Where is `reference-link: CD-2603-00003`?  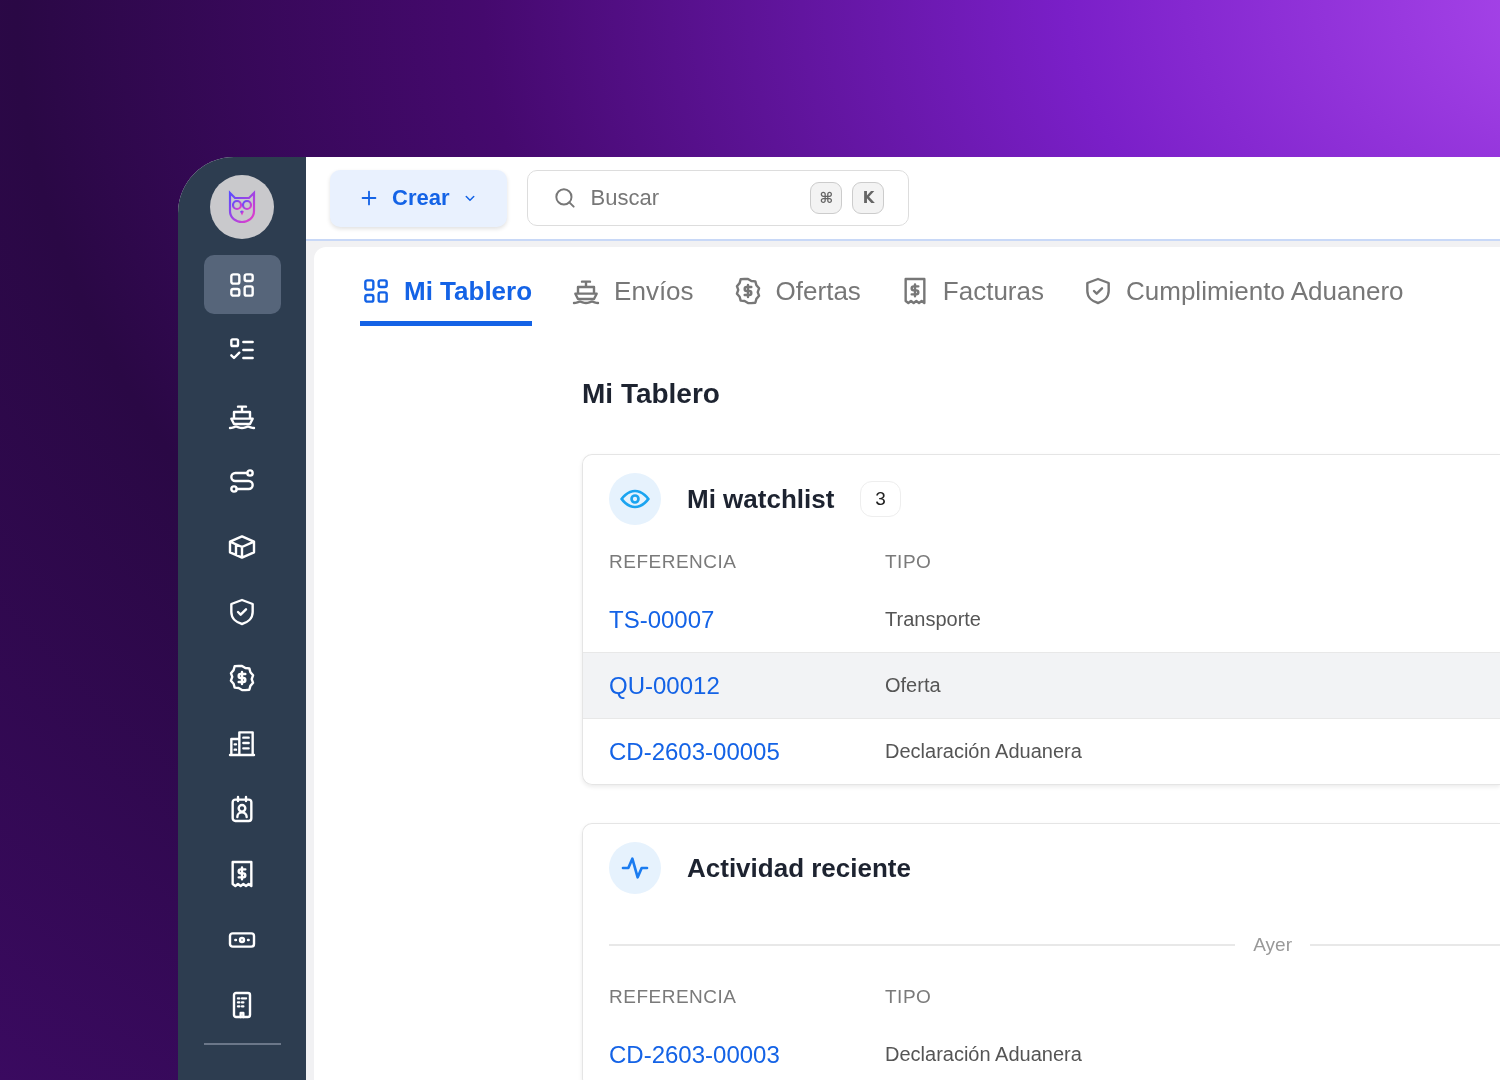 reference-link: CD-2603-00003 is located at coordinates (747, 1054).